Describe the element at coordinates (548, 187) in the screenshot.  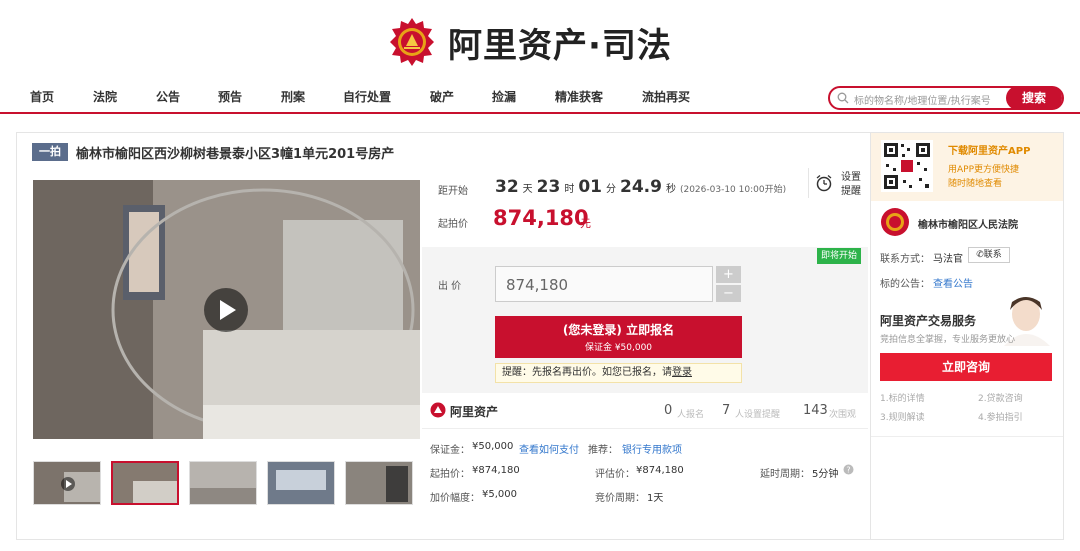
I see `countdown-hours: 23` at that location.